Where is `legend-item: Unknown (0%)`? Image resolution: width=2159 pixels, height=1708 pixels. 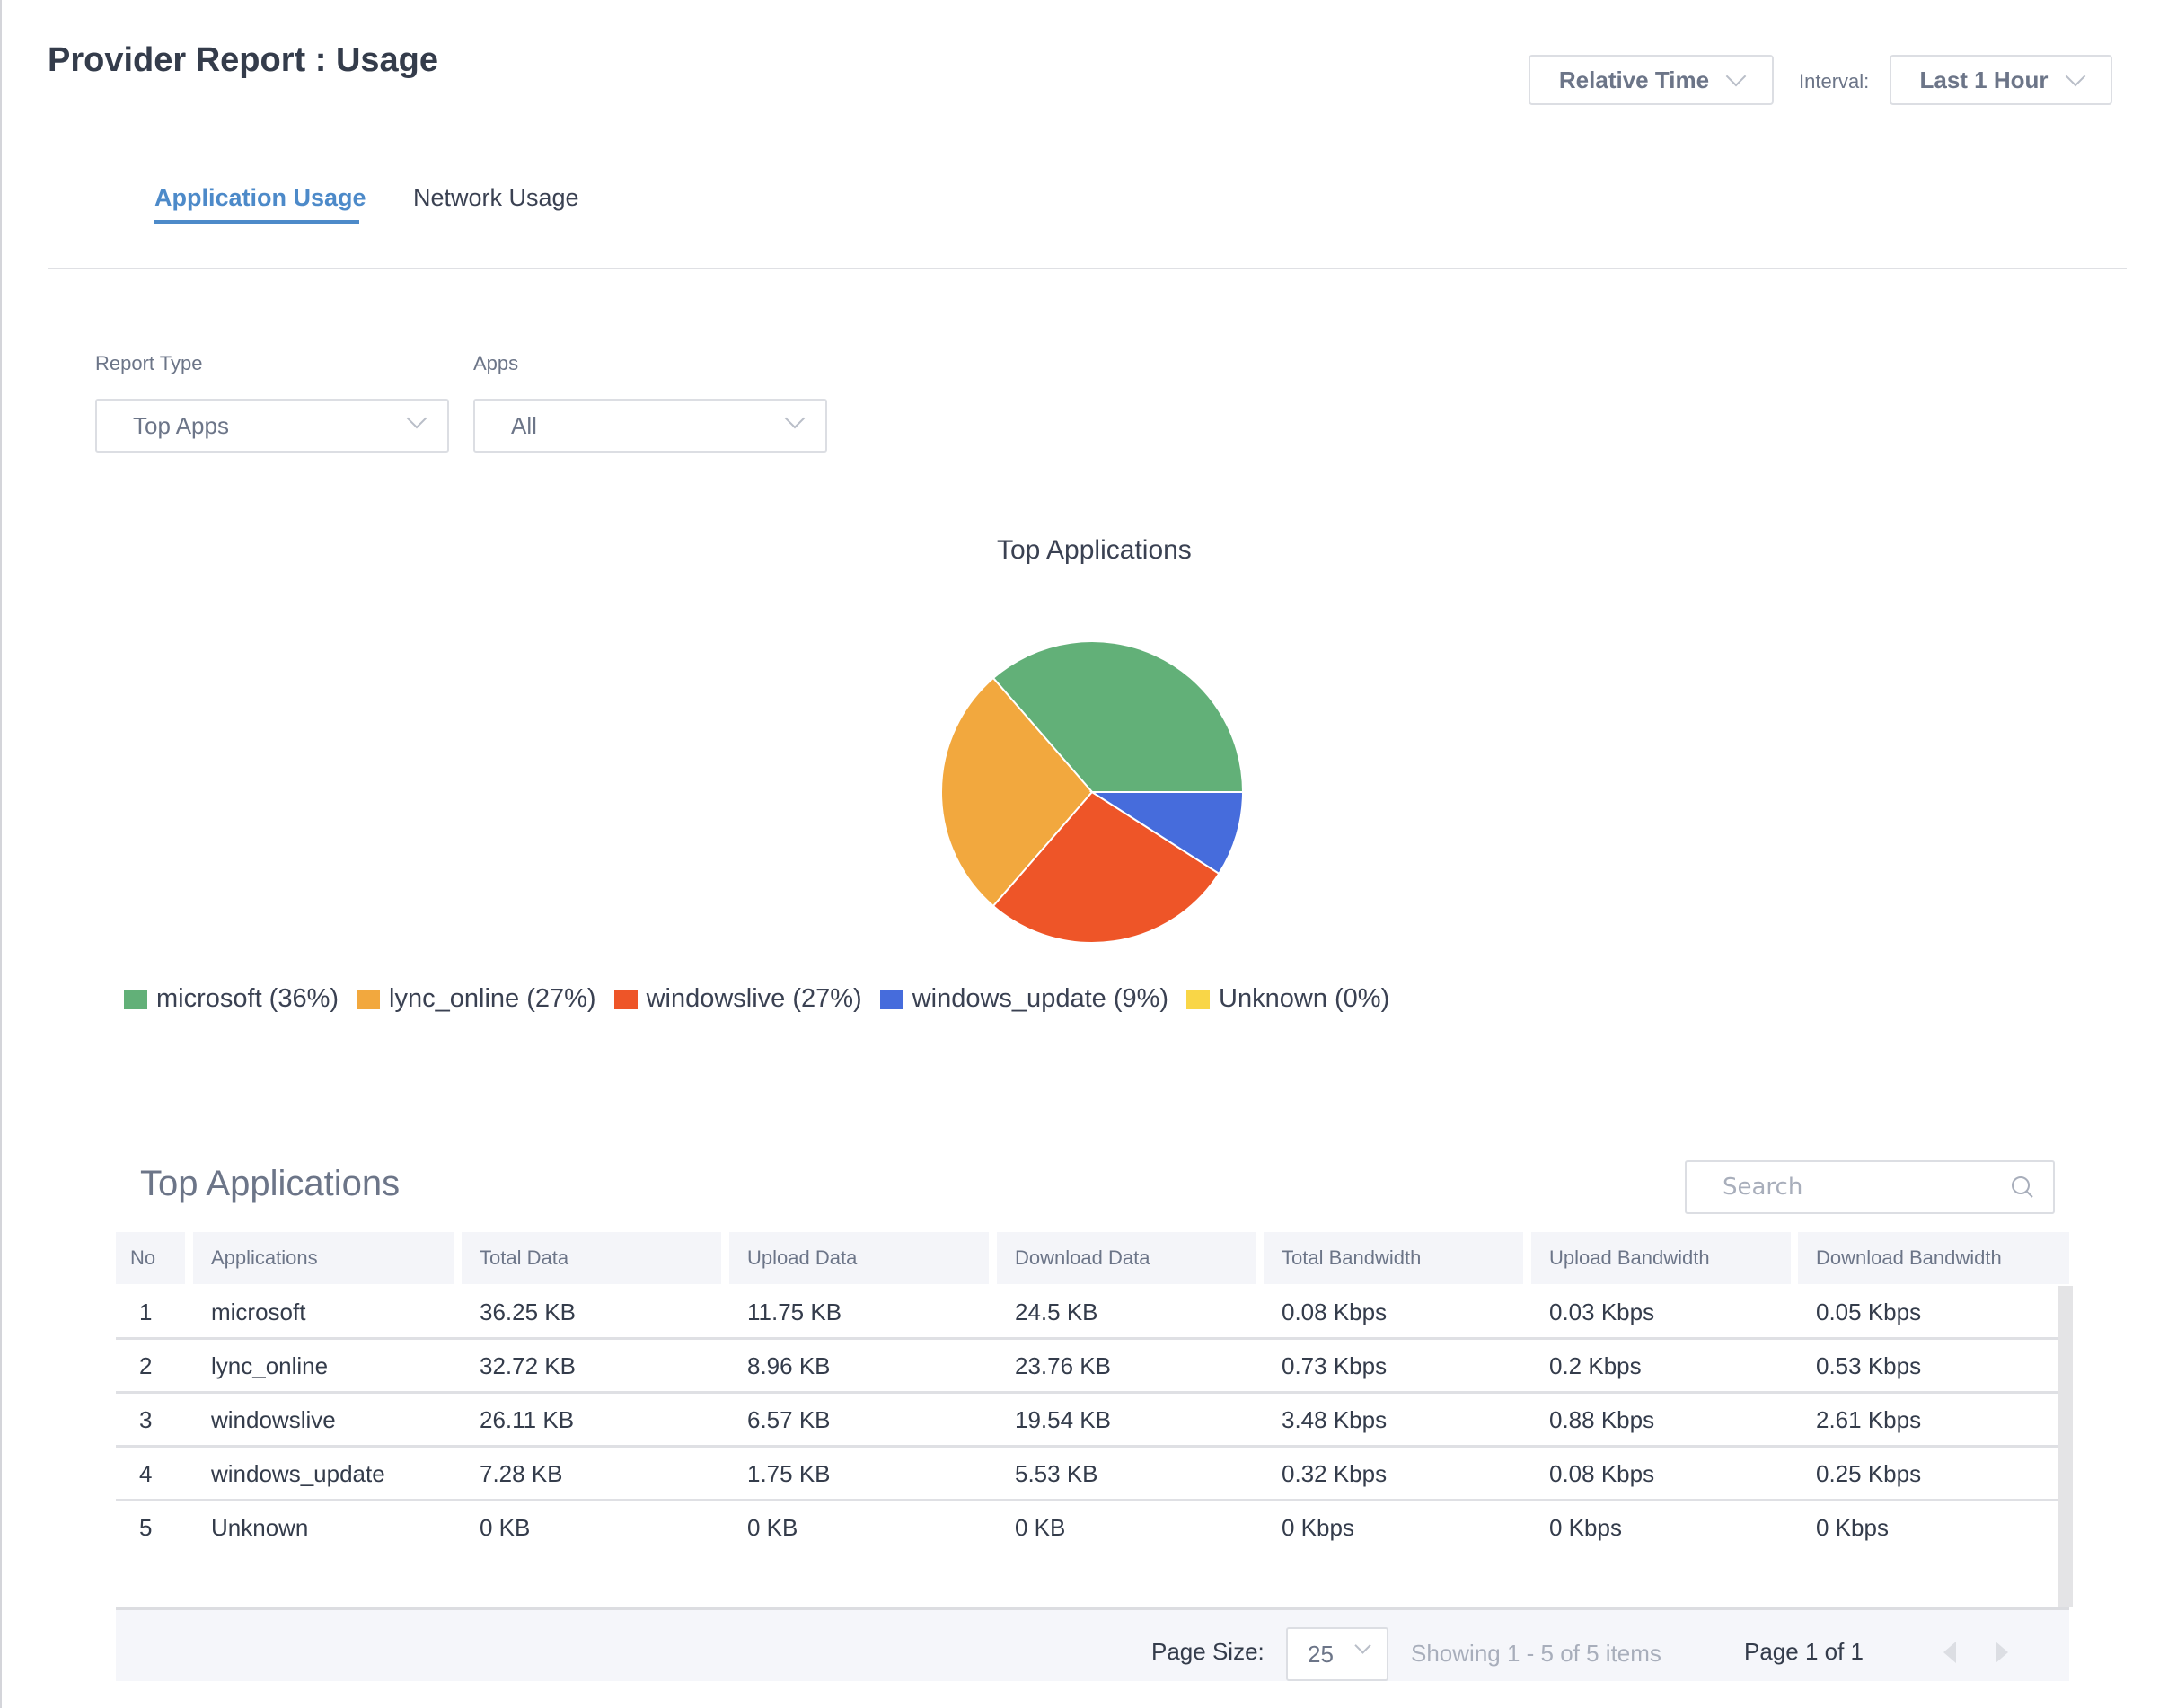 legend-item: Unknown (0%) is located at coordinates (1287, 999).